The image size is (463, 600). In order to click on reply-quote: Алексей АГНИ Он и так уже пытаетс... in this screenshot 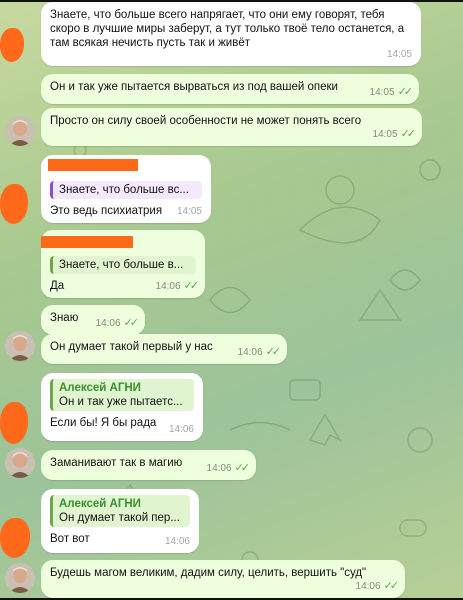, I will do `click(122, 395)`.